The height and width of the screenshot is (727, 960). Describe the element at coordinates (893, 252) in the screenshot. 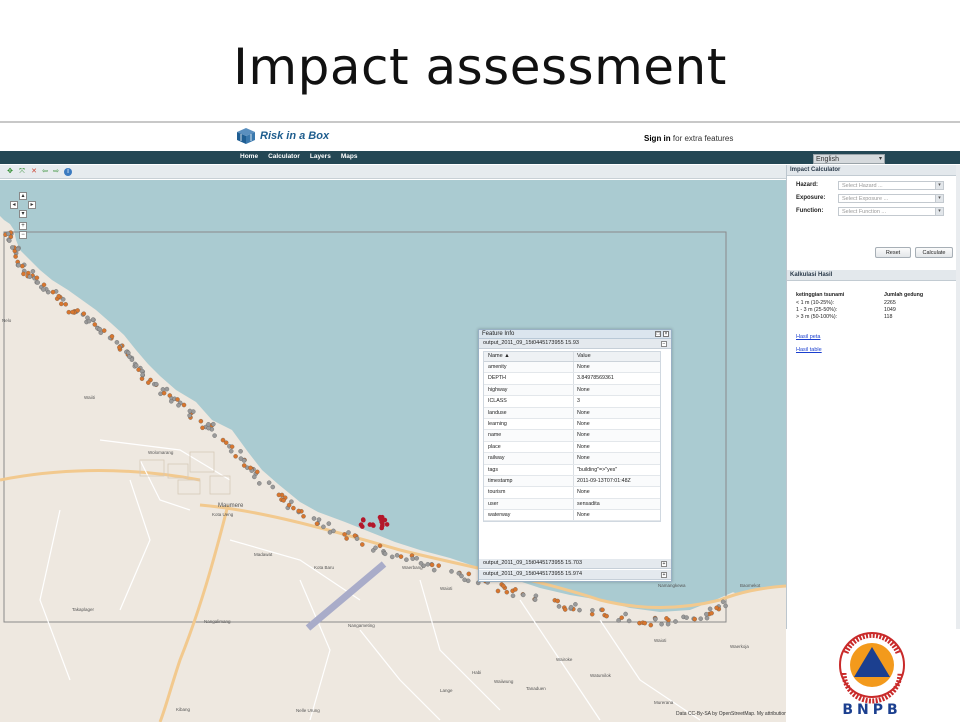

I see `reset-button: Reset` at that location.